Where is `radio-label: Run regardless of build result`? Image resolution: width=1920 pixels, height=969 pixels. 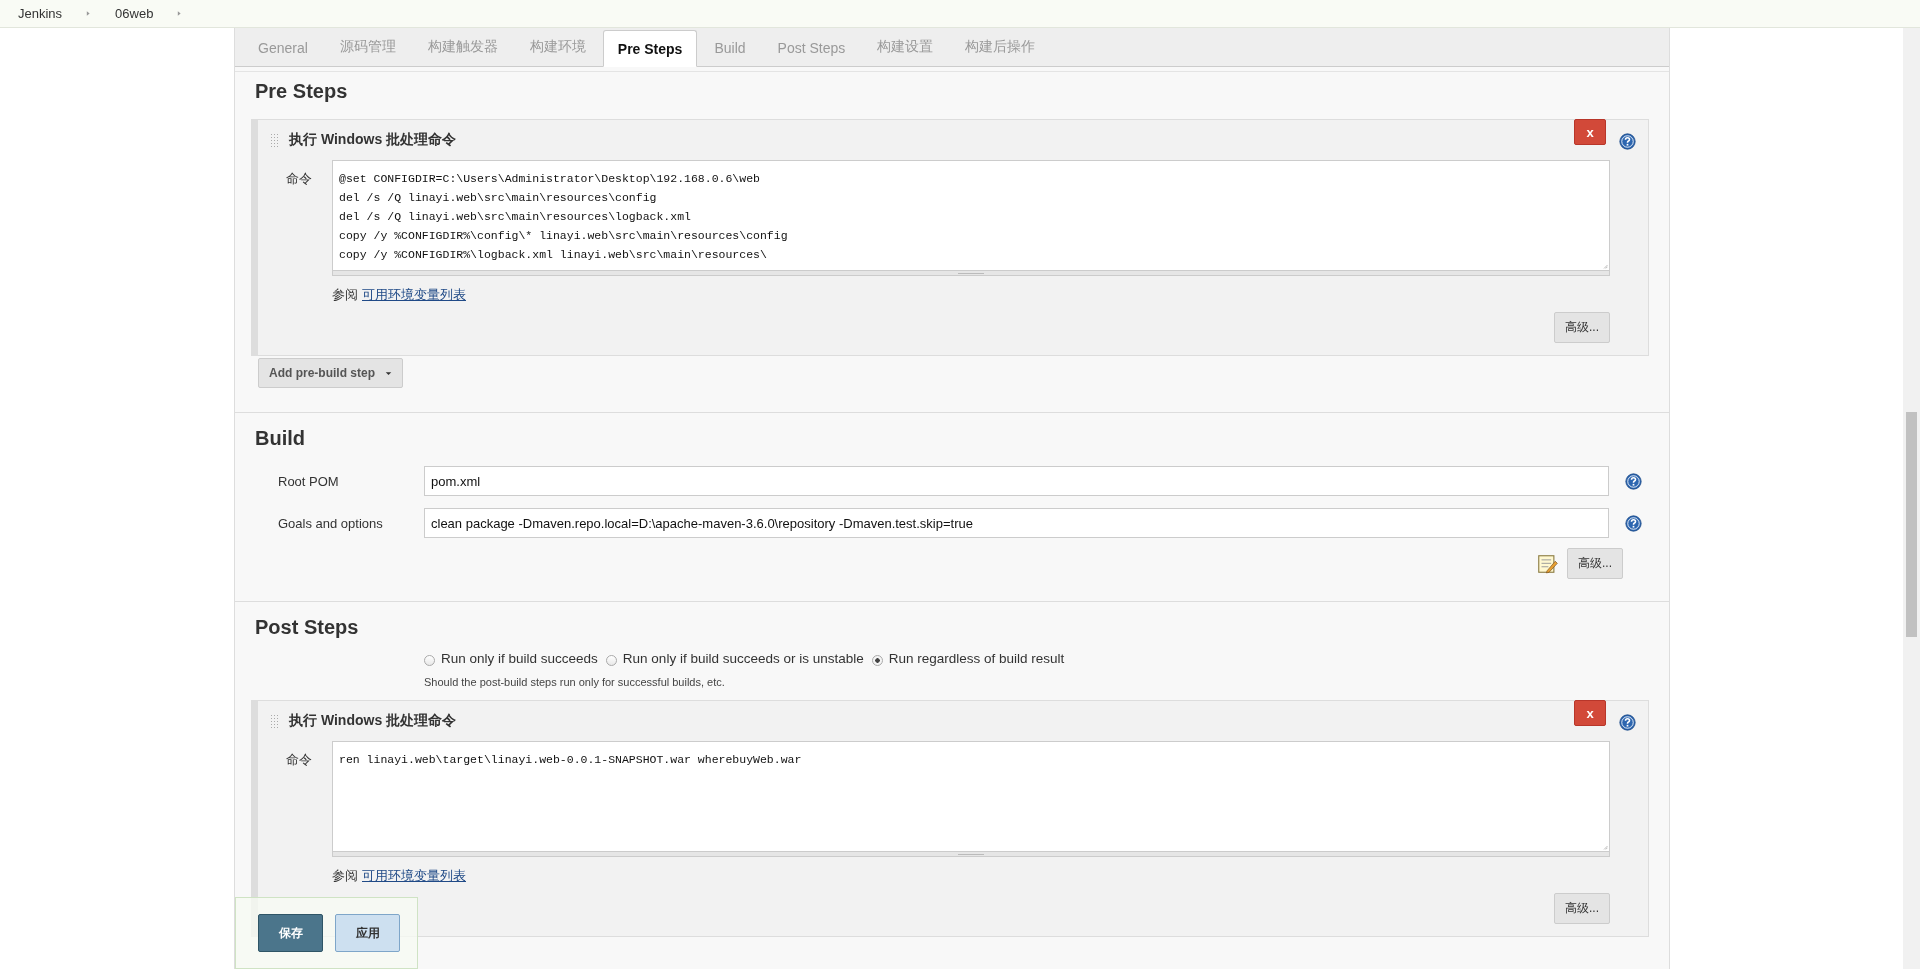
radio-label: Run regardless of build result is located at coordinates (976, 658).